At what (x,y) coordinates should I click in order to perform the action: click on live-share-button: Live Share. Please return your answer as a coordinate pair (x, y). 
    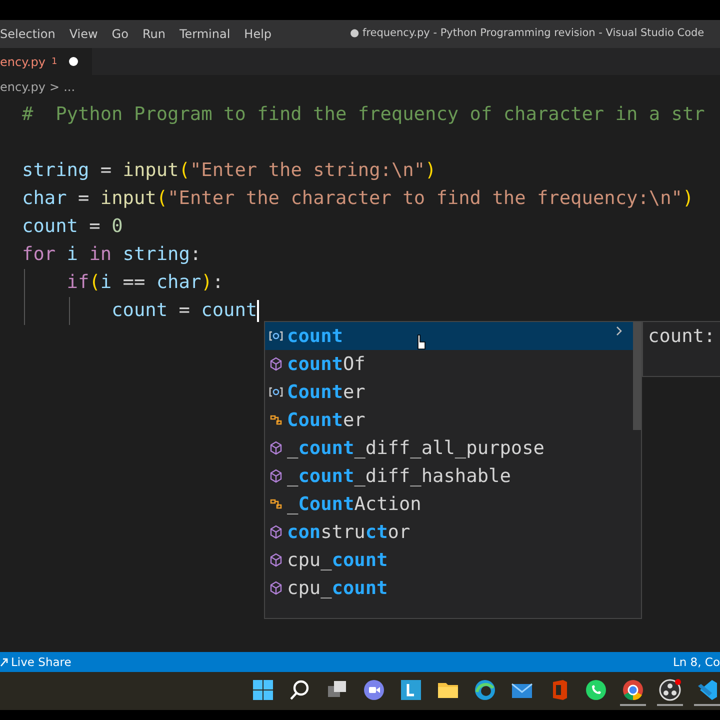
    Looking at the image, I should click on (36, 662).